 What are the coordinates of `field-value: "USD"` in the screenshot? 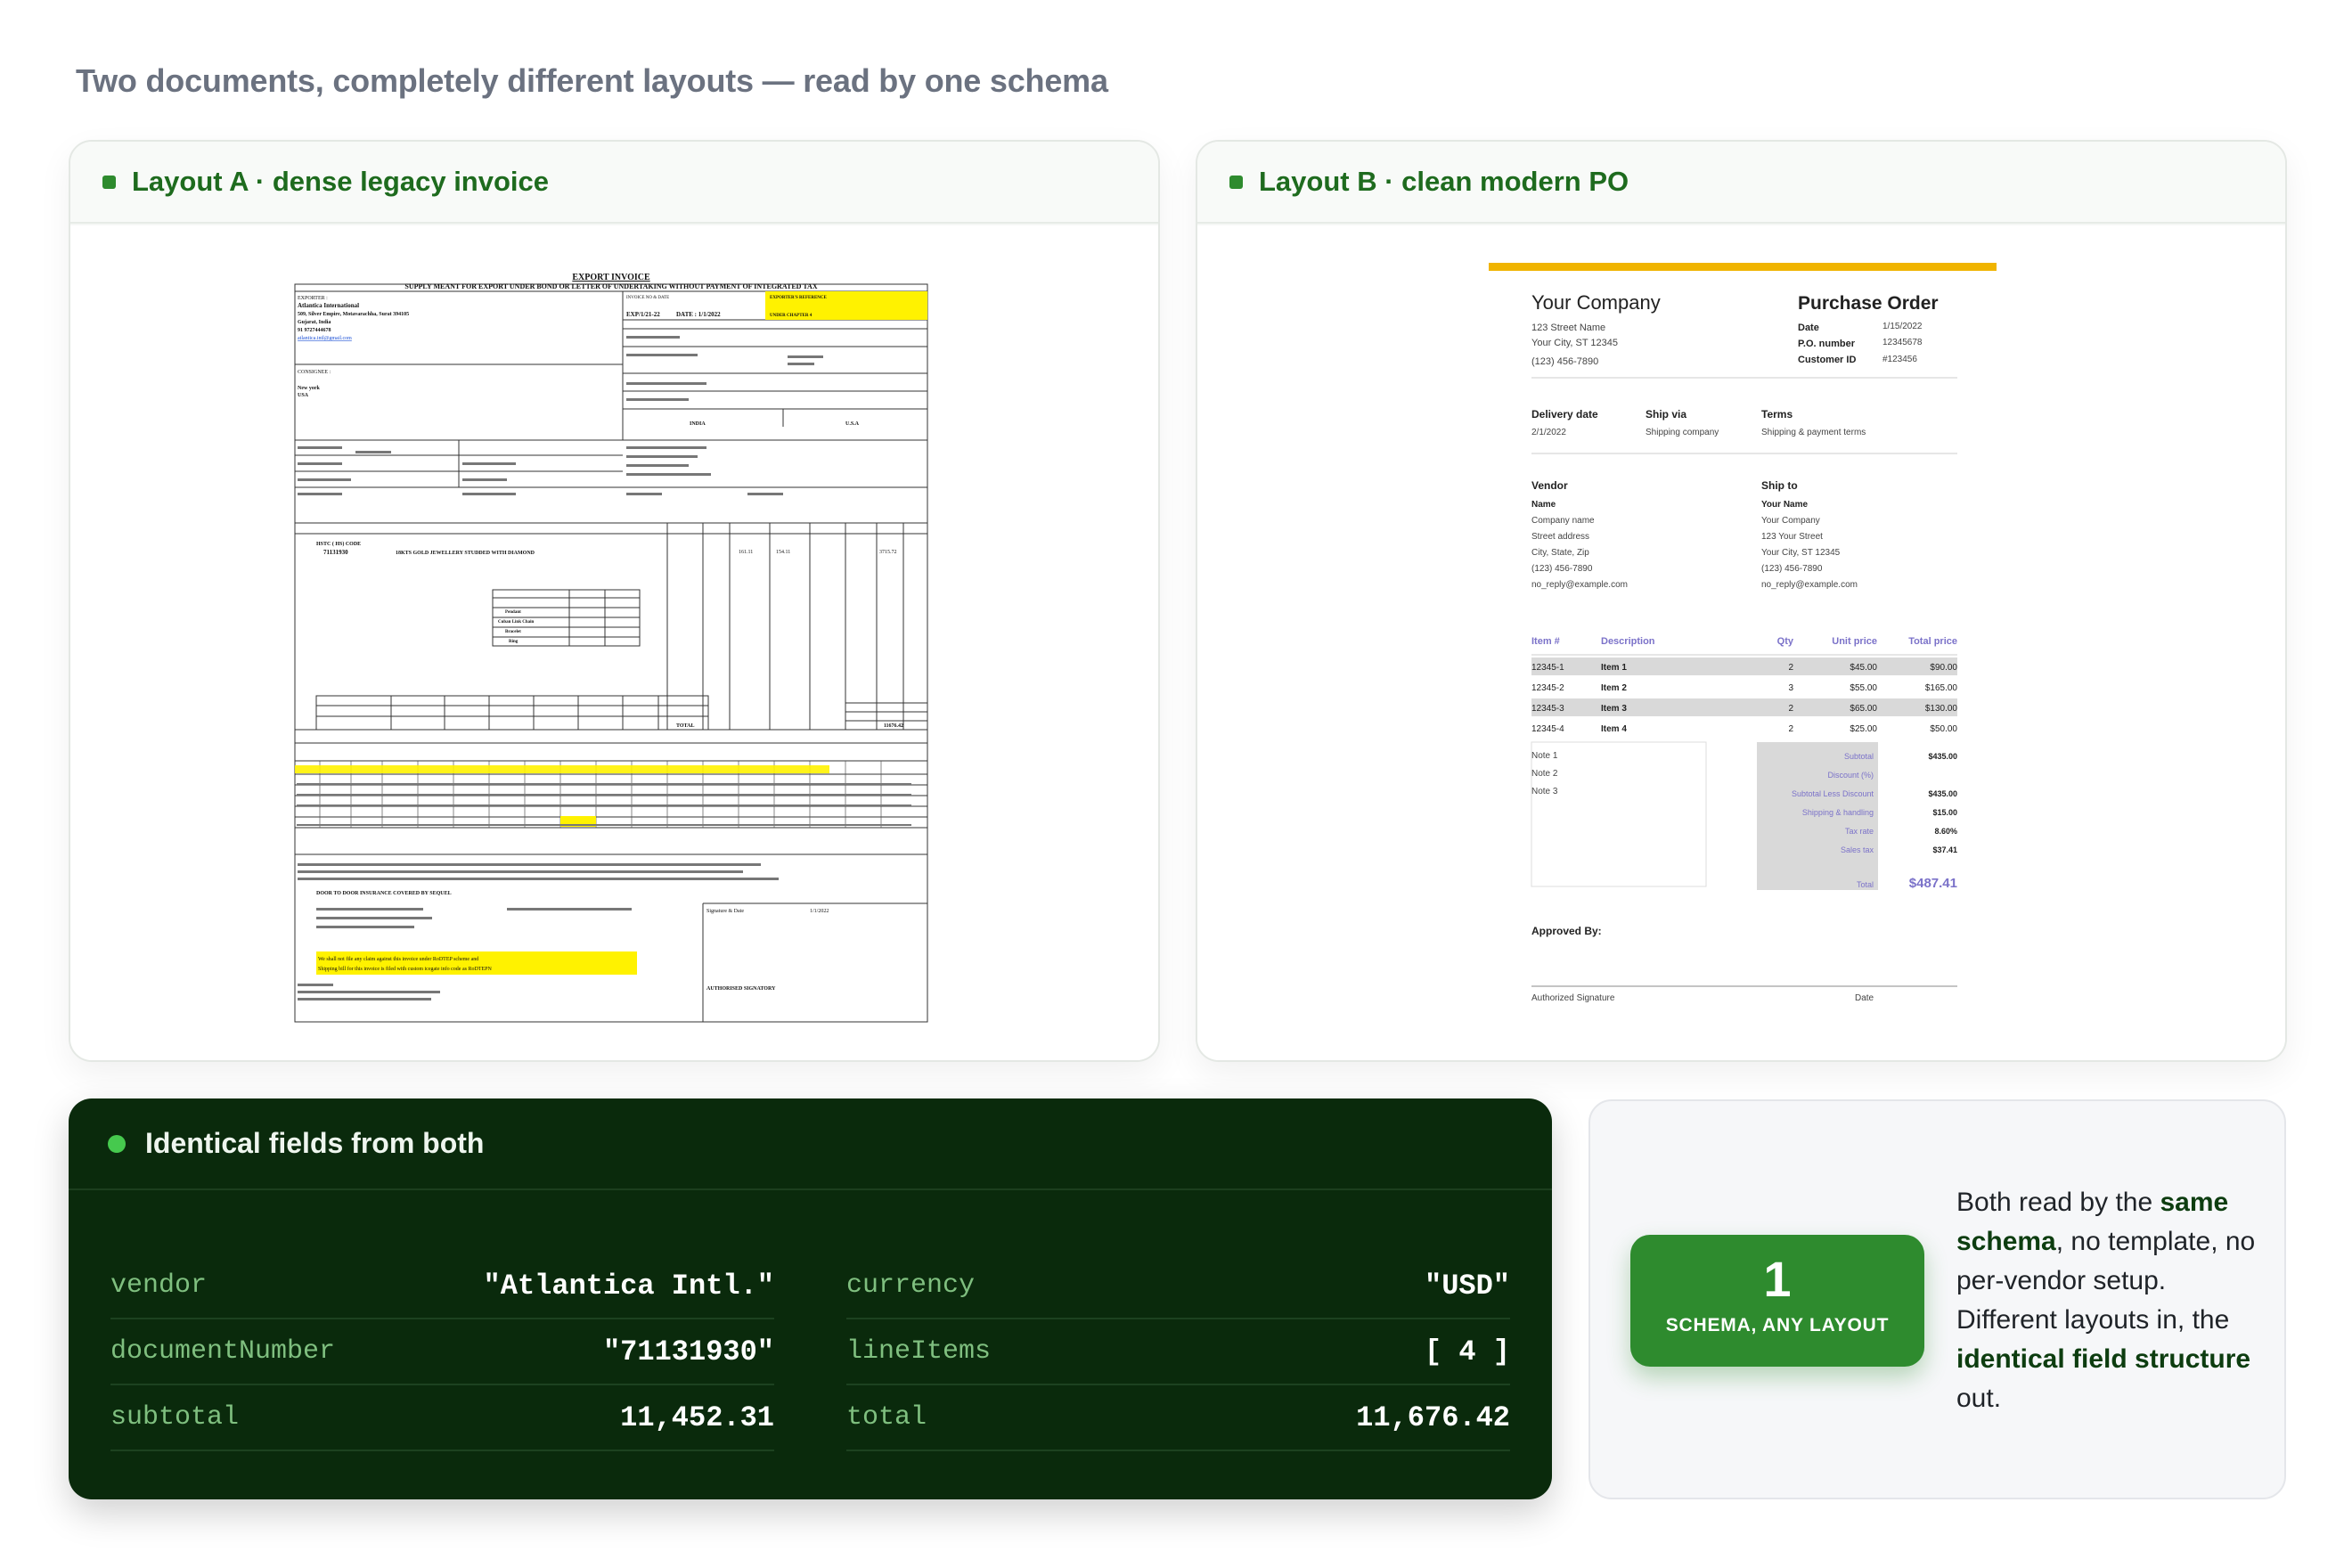 It's located at (1467, 1286).